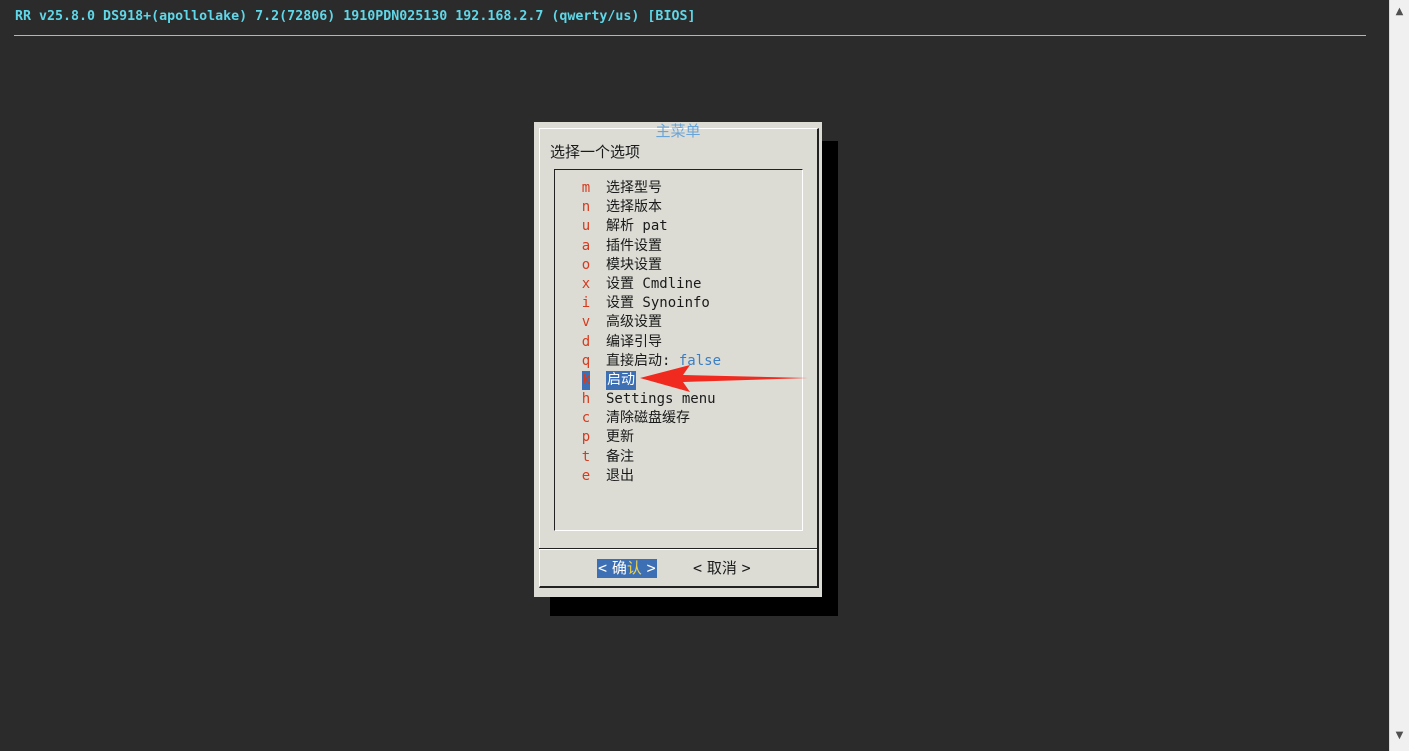  What do you see at coordinates (678, 246) in the screenshot?
I see `menu-item-a: a 插件设置` at bounding box center [678, 246].